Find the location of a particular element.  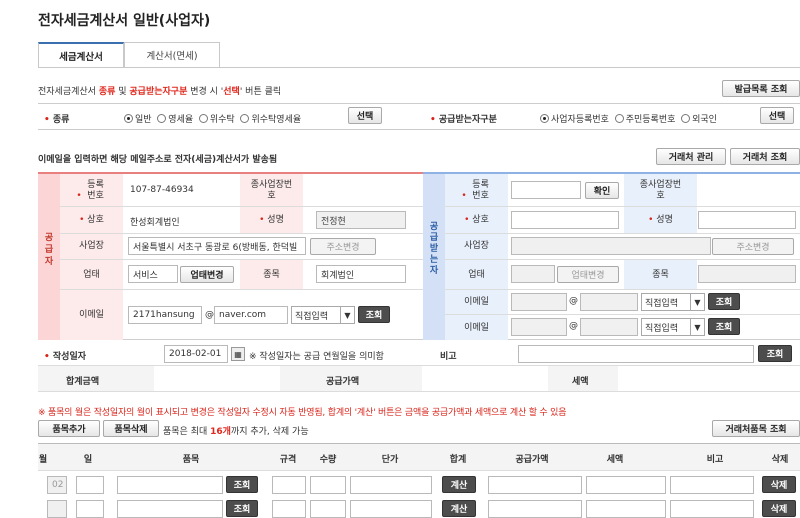

delete-item-button: 품목삭제 is located at coordinates (131, 428).